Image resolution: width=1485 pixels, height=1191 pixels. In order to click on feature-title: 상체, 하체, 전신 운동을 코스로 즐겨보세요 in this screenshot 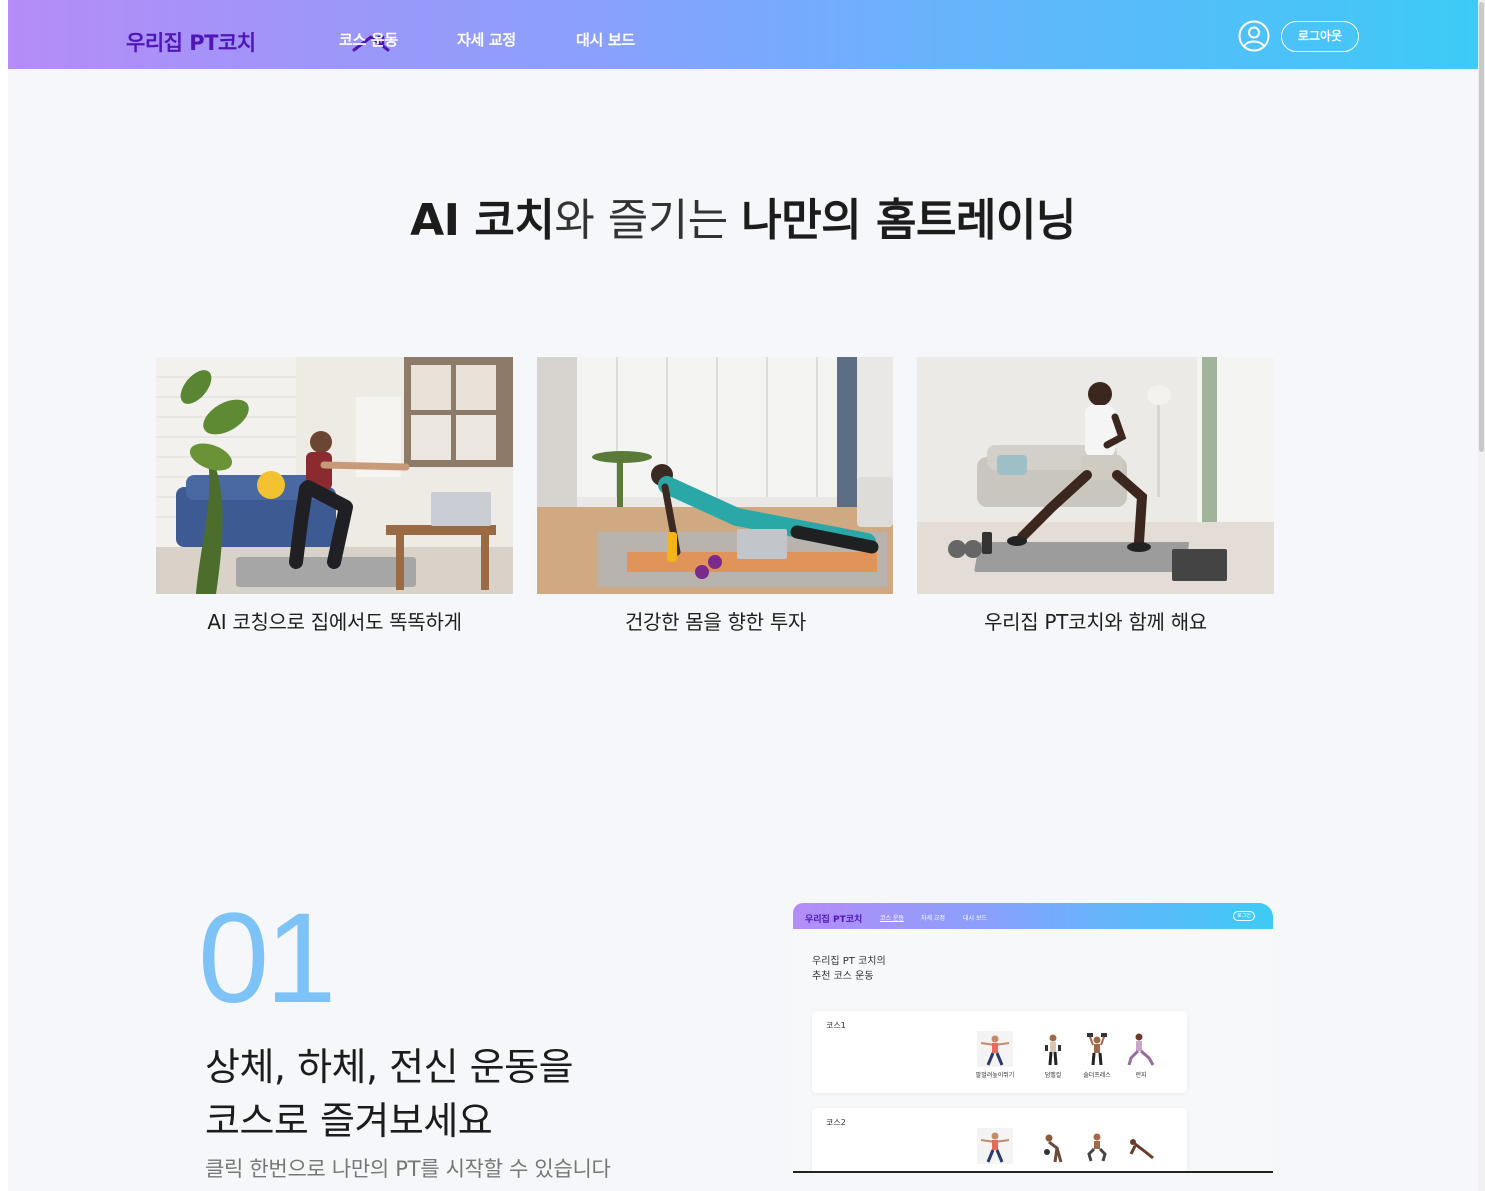, I will do `click(389, 1094)`.